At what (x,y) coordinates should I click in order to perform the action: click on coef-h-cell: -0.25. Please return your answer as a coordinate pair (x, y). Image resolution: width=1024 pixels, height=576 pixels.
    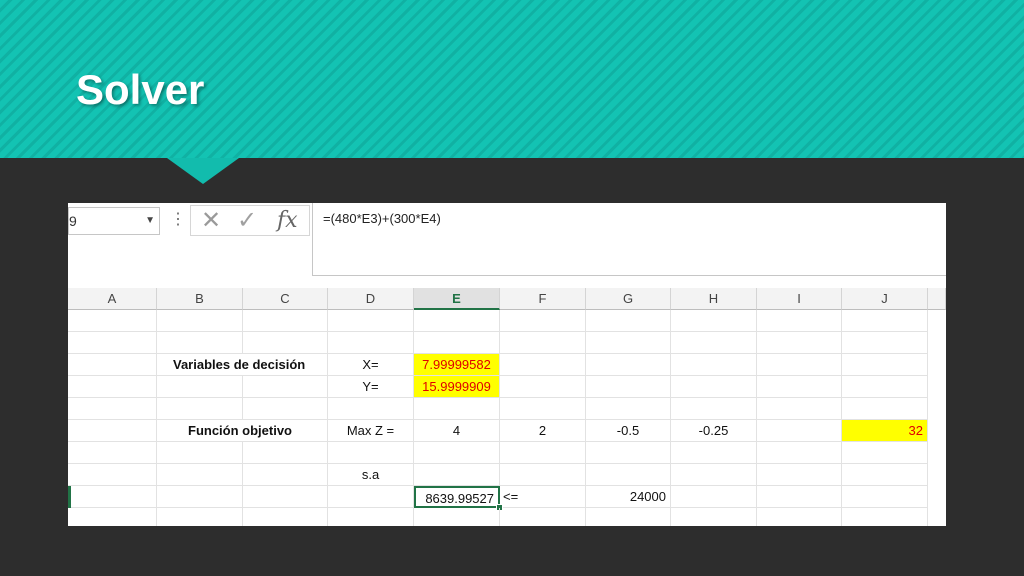
    Looking at the image, I should click on (714, 431).